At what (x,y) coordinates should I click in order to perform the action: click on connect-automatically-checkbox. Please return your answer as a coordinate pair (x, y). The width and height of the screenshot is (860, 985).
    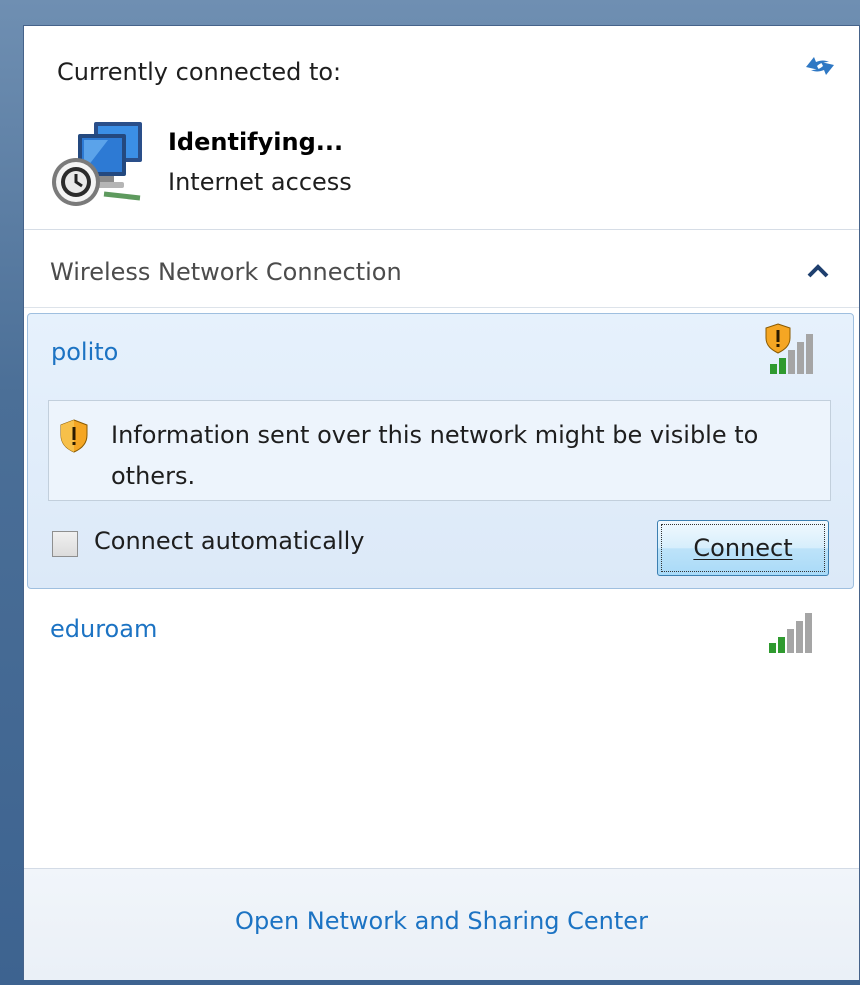
    Looking at the image, I should click on (65, 544).